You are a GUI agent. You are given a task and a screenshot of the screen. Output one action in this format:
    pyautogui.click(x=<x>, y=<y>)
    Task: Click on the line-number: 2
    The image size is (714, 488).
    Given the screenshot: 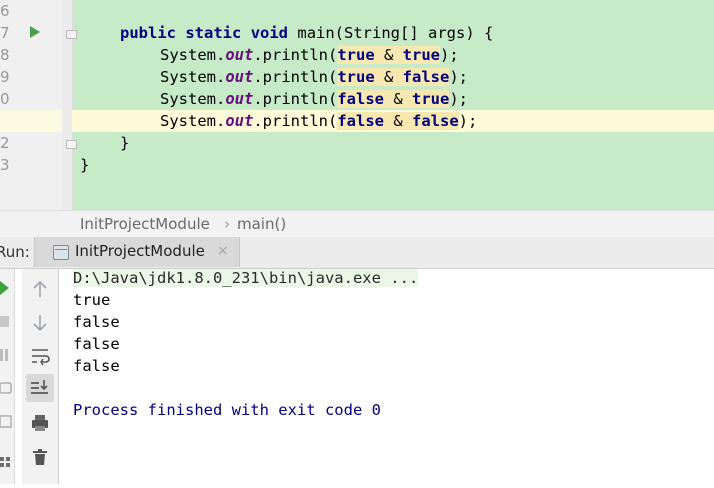 What is the action you would take?
    pyautogui.click(x=5, y=143)
    